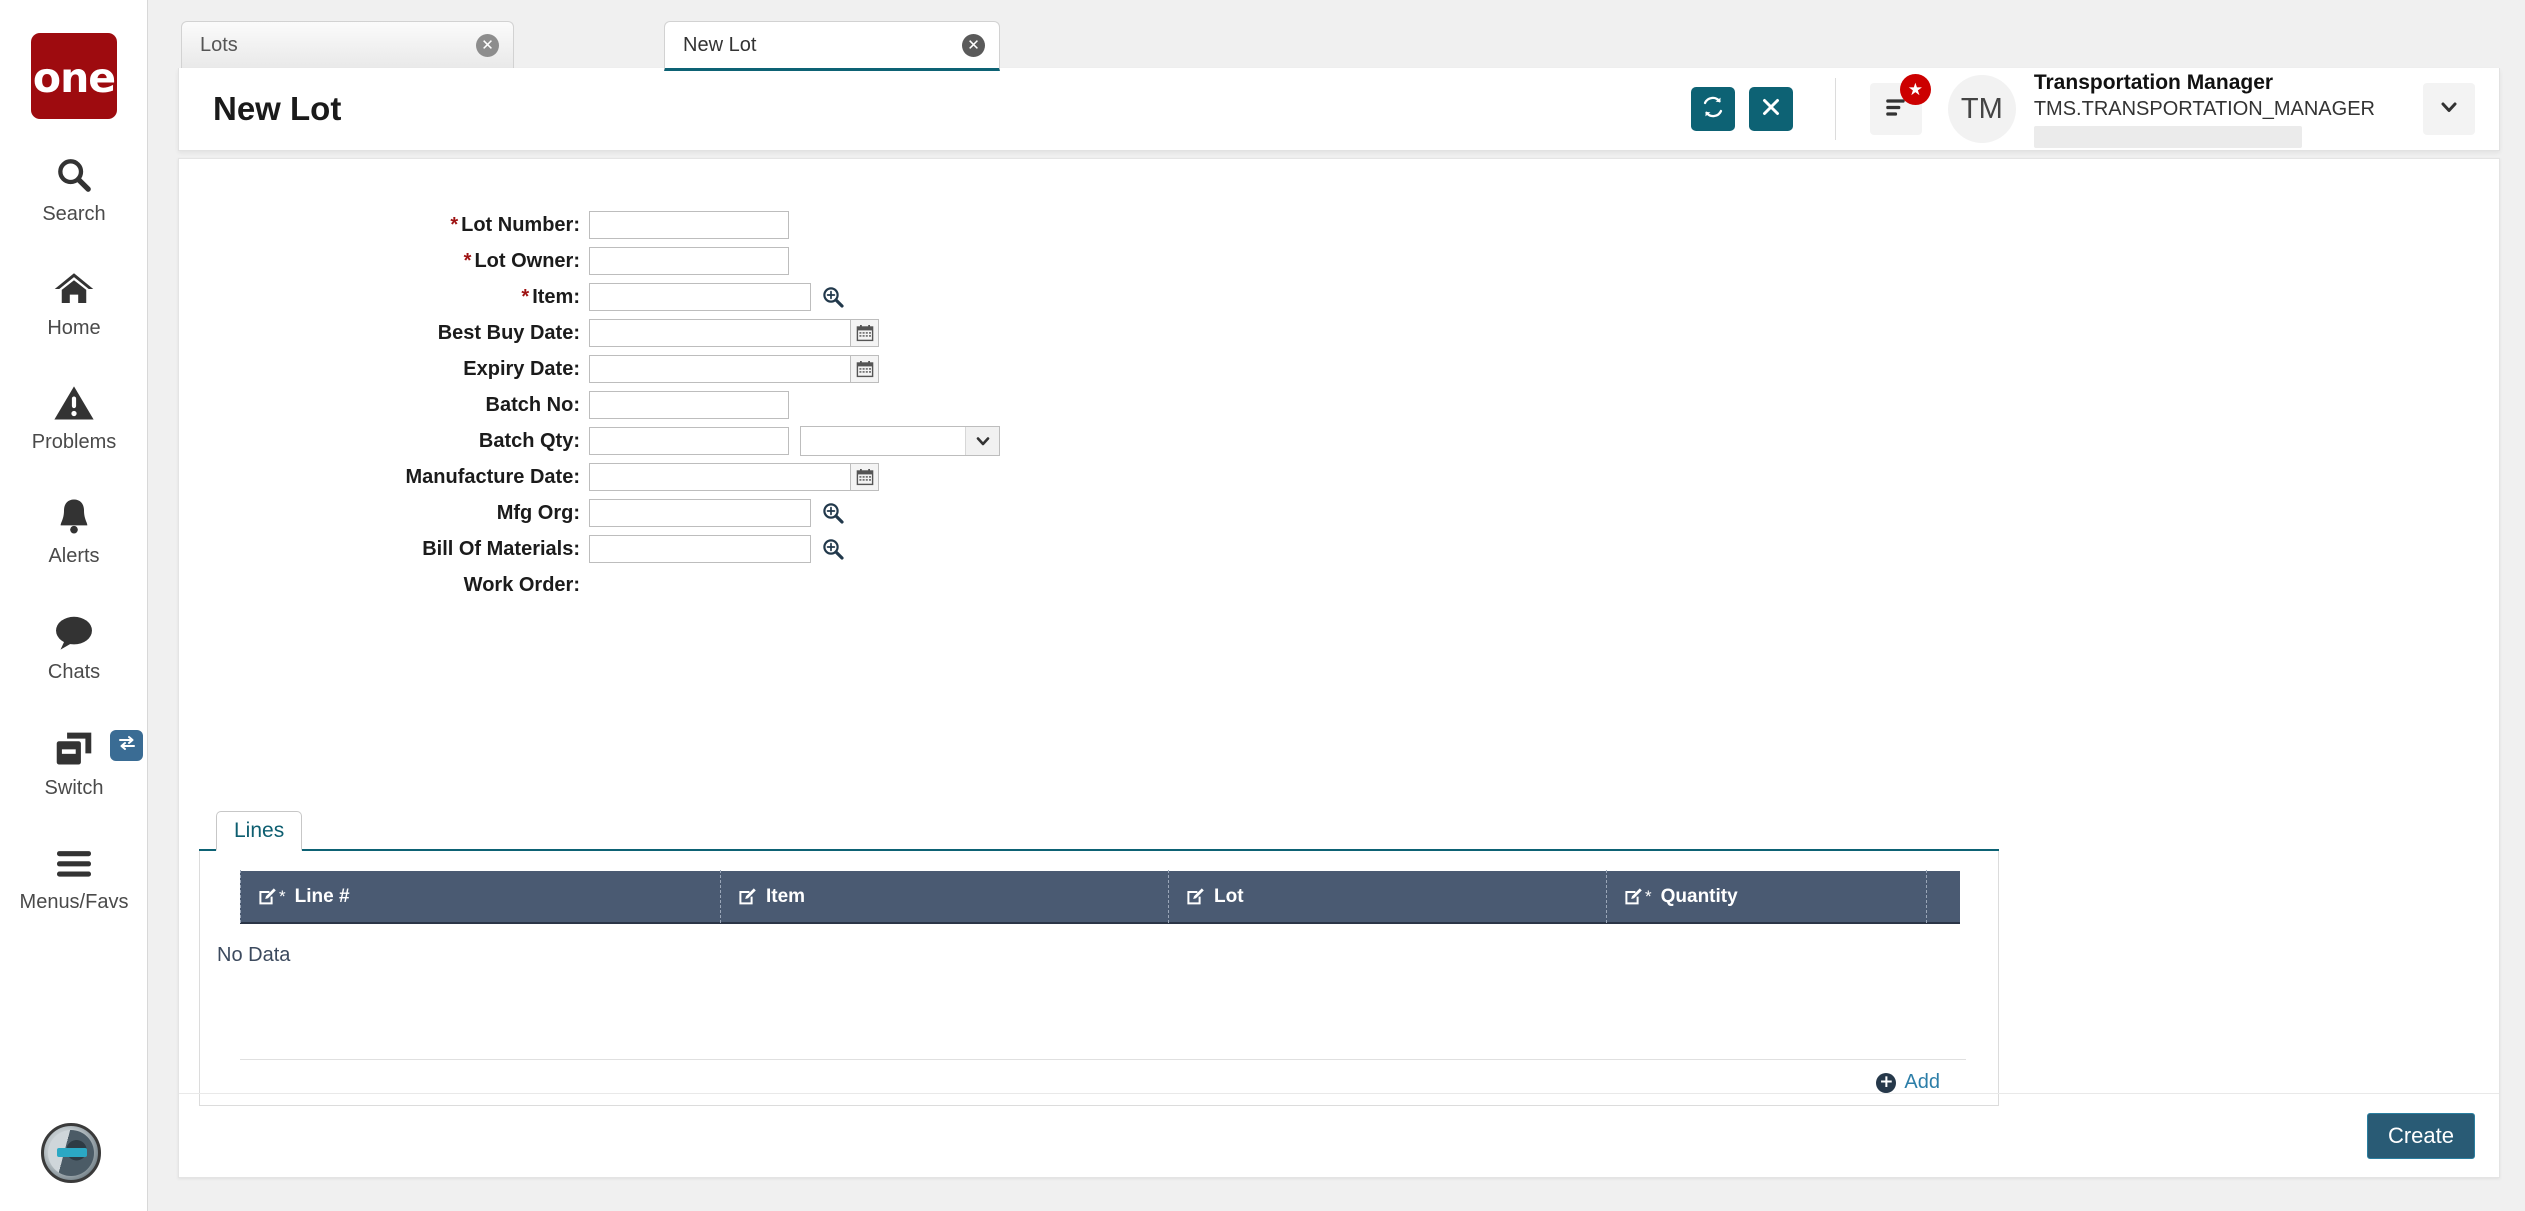  Describe the element at coordinates (322, 896) in the screenshot. I see `grid-col-line-number-label: Line #` at that location.